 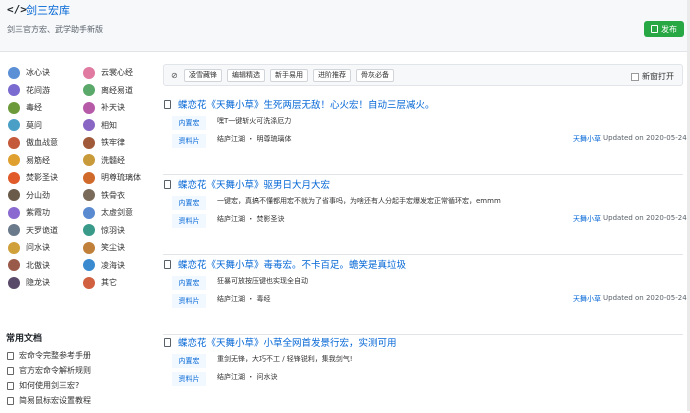 I want to click on publish-button: 发布, so click(x=664, y=29).